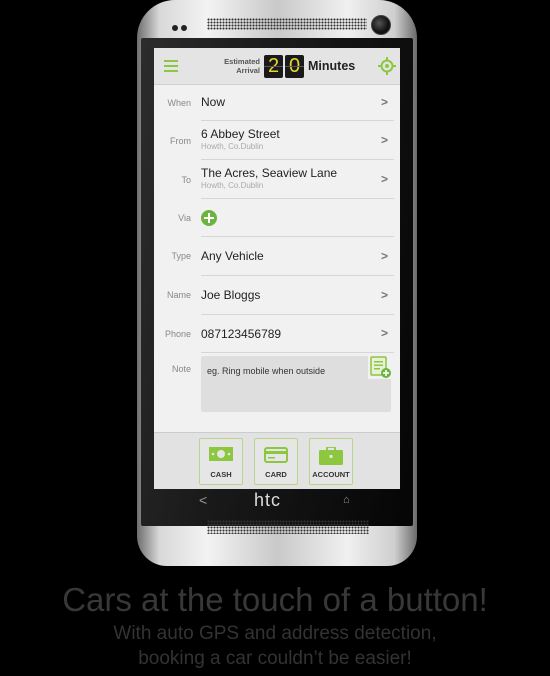 This screenshot has width=550, height=676. I want to click on phone-row: Phone 087123456789 >, so click(277, 334).